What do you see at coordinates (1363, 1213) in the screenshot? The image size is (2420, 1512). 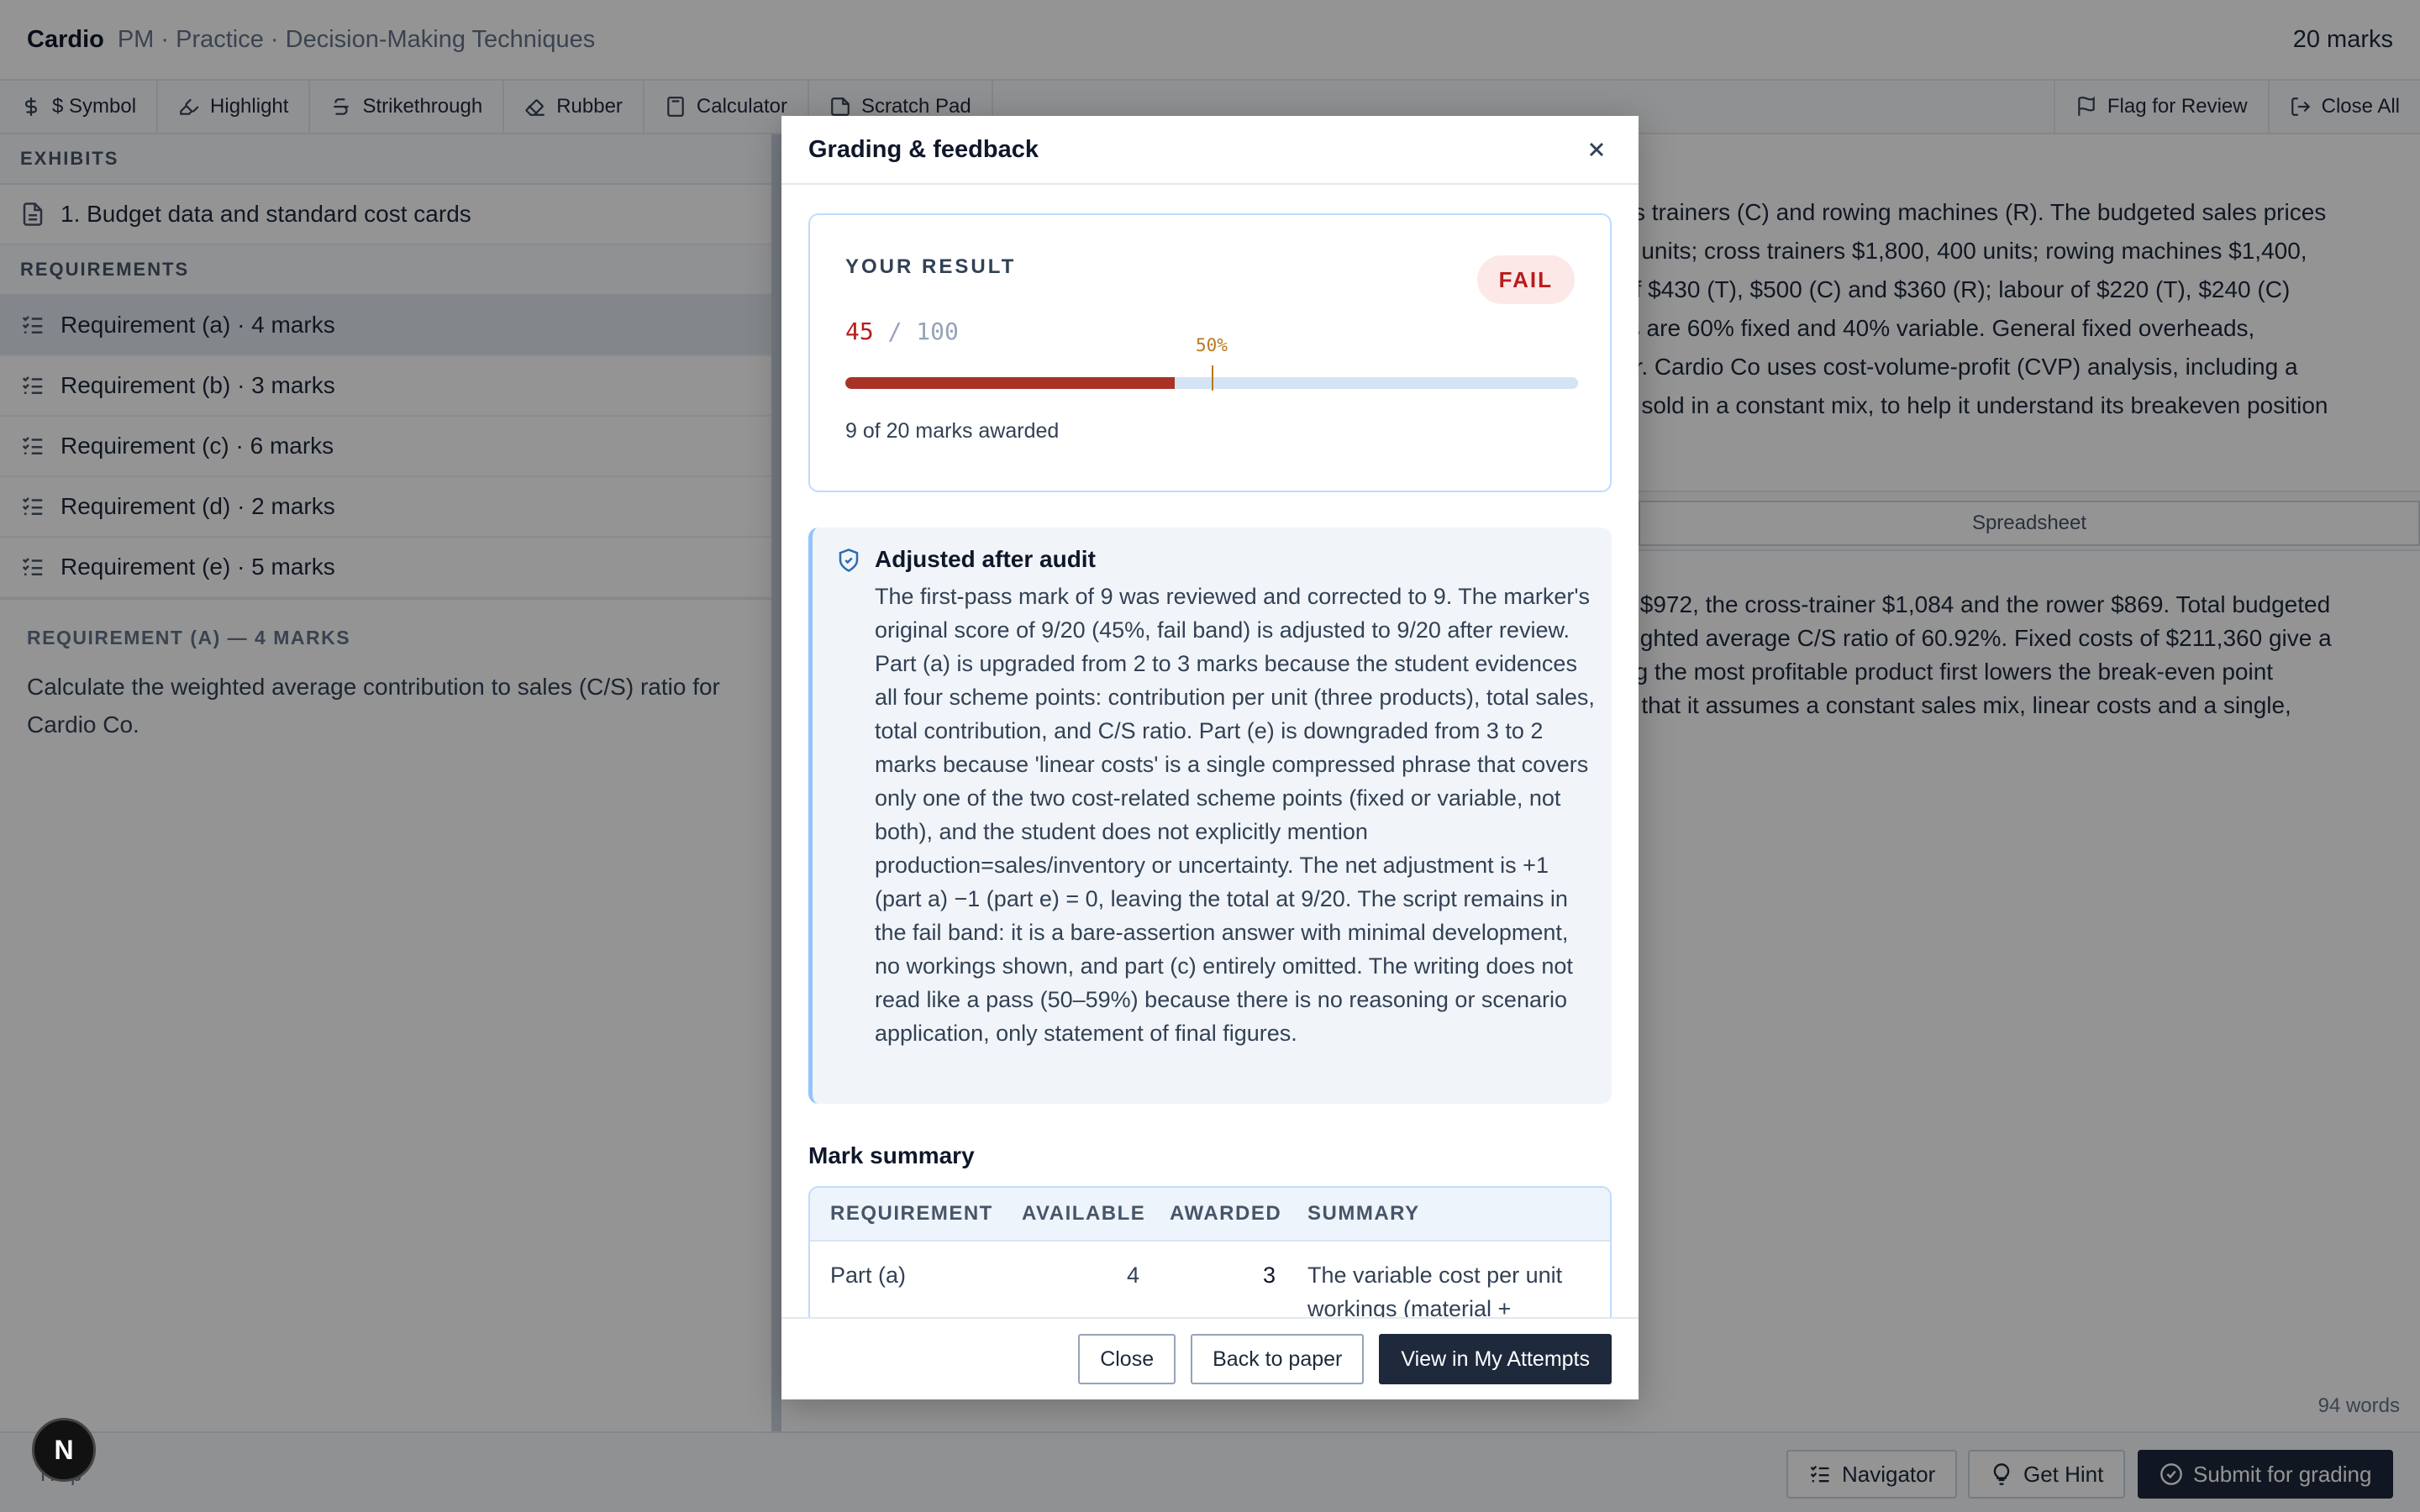 I see `column-header: SUMMARY` at bounding box center [1363, 1213].